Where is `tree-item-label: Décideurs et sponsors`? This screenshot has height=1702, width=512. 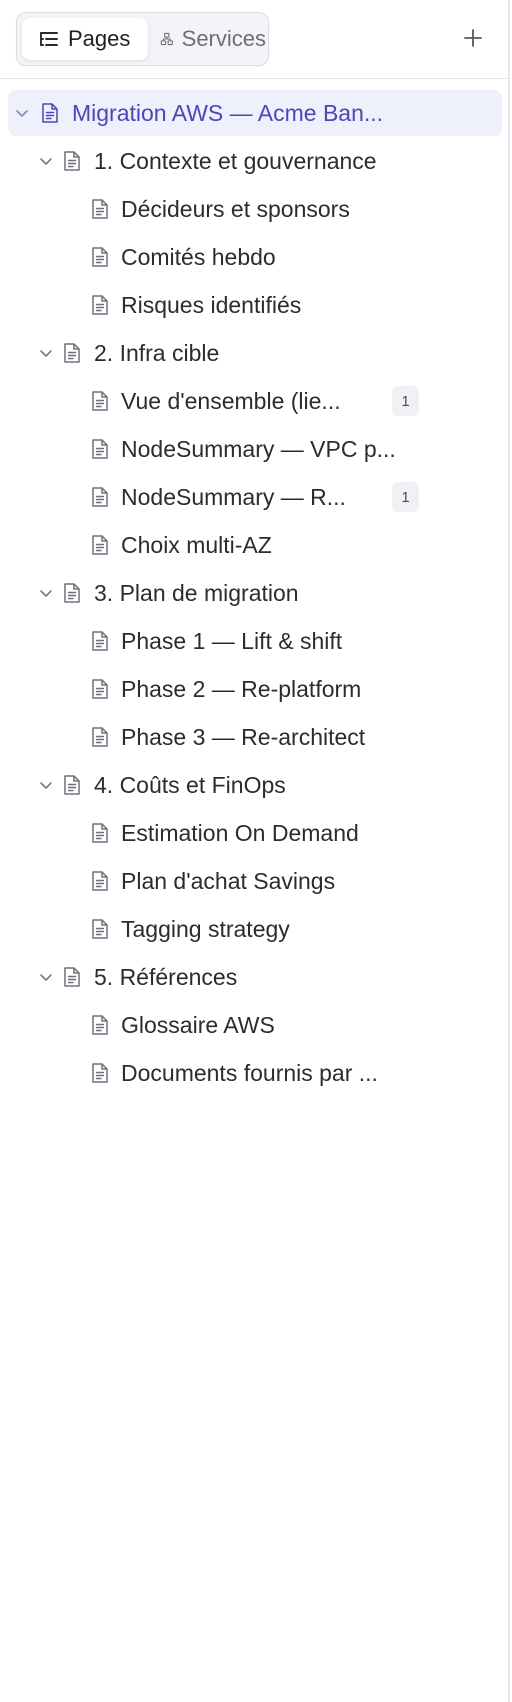 tree-item-label: Décideurs et sponsors is located at coordinates (235, 209).